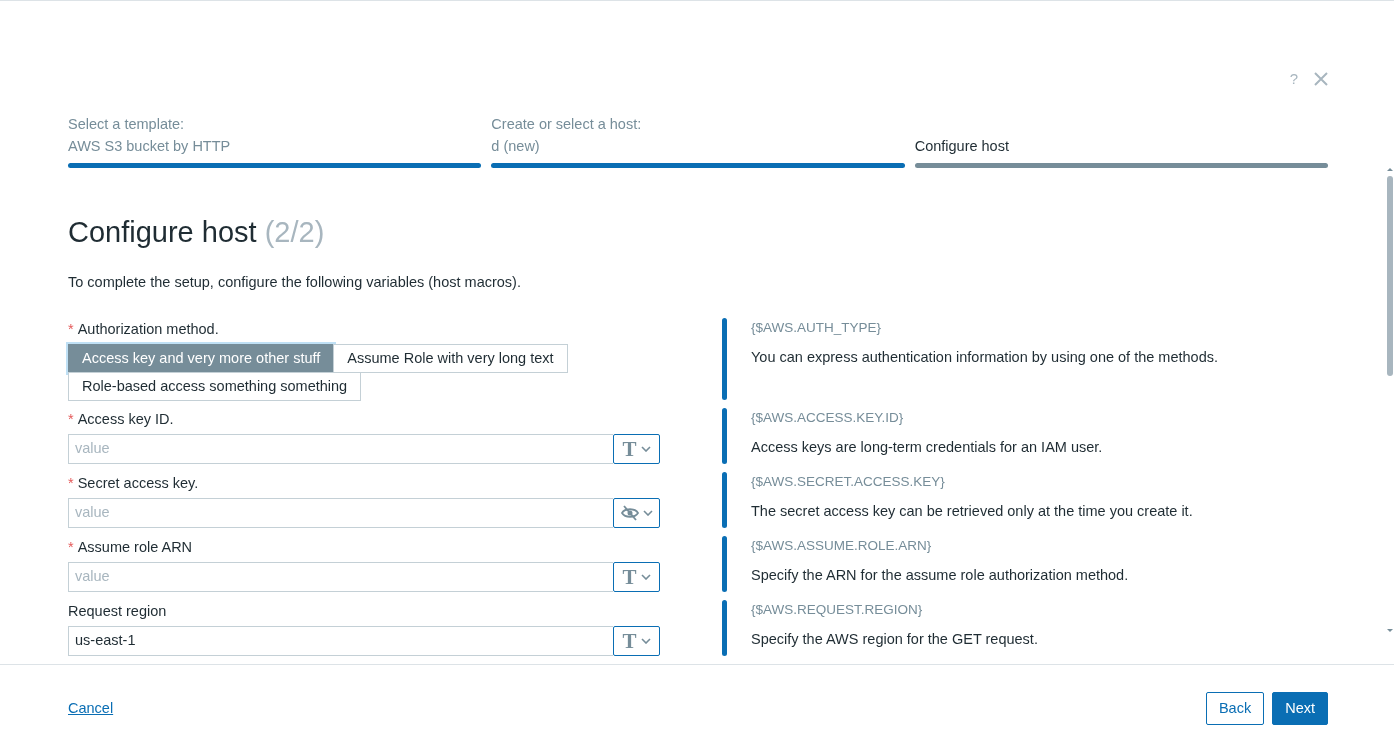  Describe the element at coordinates (135, 546) in the screenshot. I see `field-label: Assume role ARN` at that location.